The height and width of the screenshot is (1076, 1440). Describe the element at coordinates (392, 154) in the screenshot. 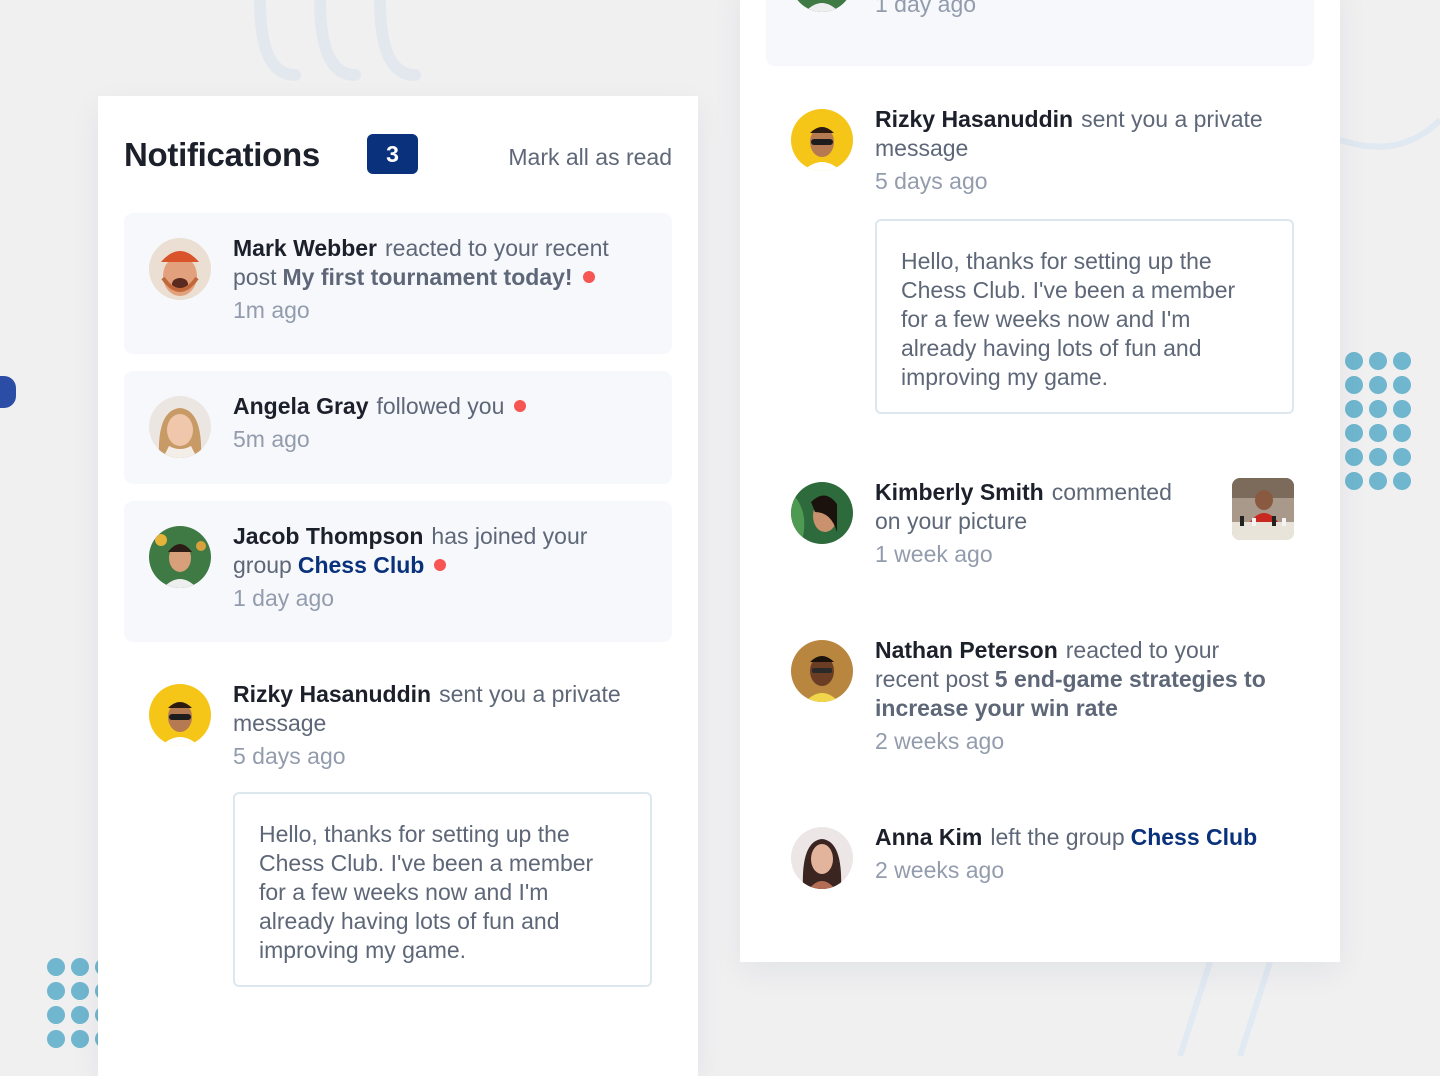

I see `unread-count-badge: 3` at that location.